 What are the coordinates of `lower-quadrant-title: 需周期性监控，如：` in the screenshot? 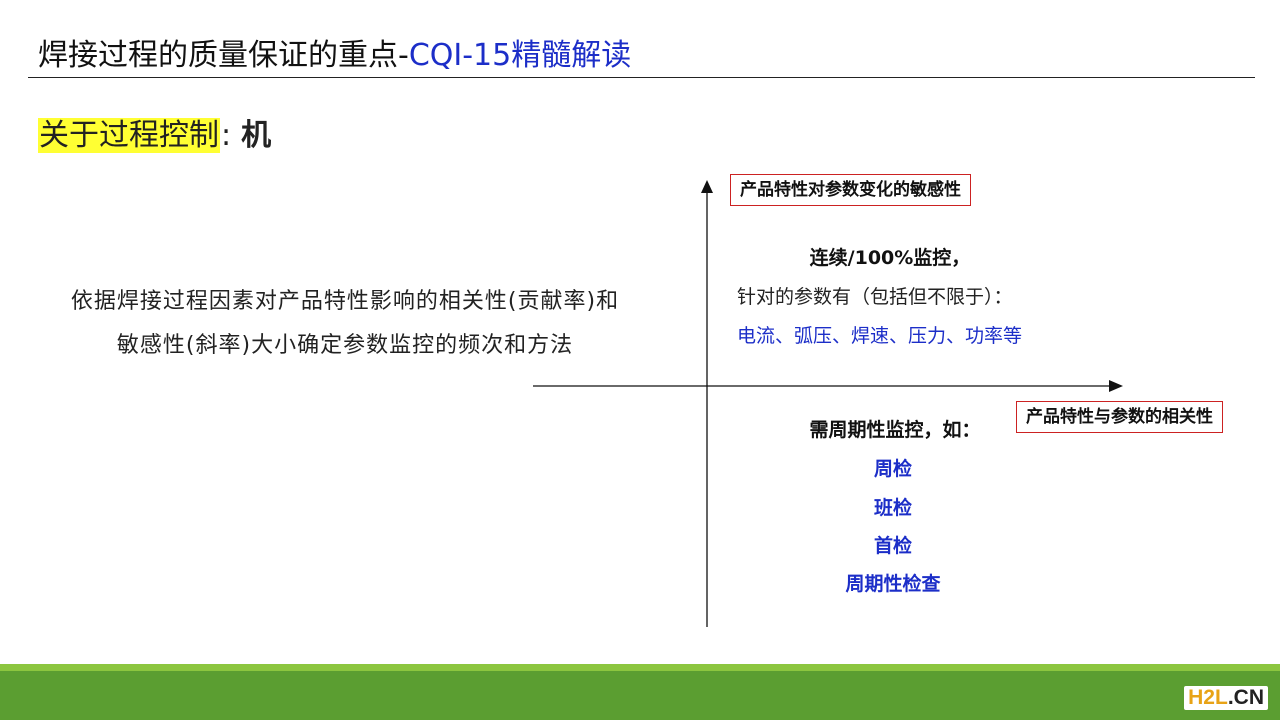 It's located at (895, 430).